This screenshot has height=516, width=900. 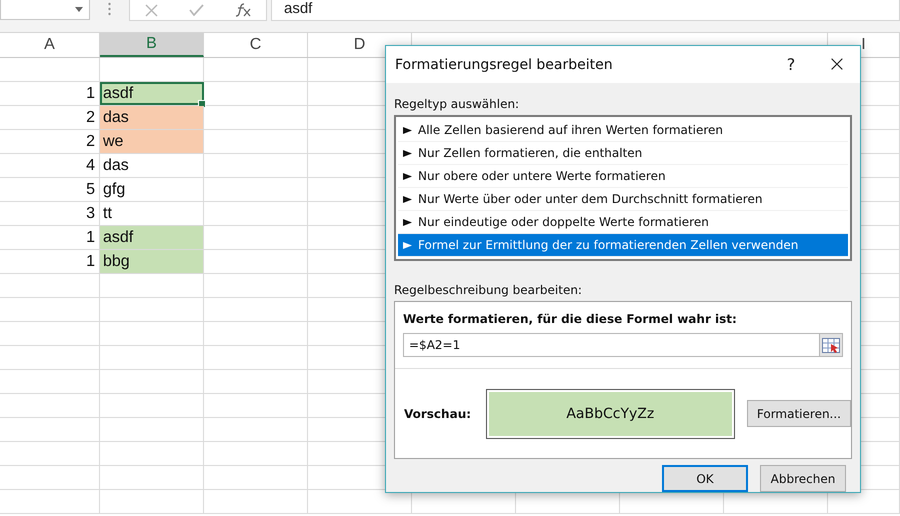 I want to click on rule-type-item: Nur obere oder untere Werte formatieren, so click(x=623, y=176).